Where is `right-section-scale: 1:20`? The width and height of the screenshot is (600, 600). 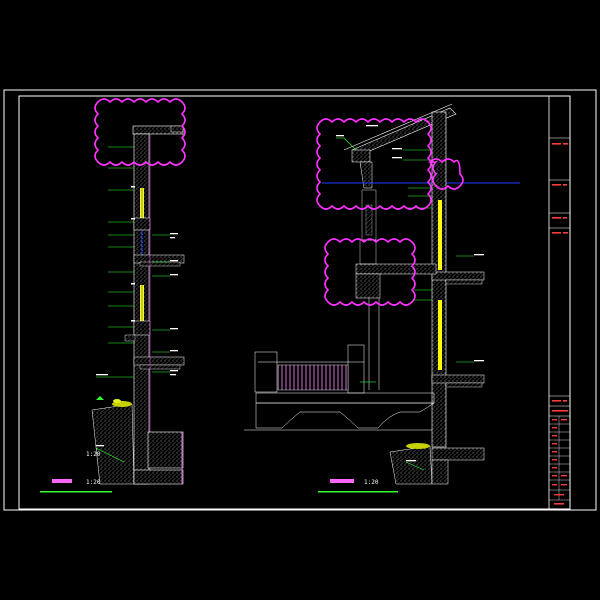 right-section-scale: 1:20 is located at coordinates (371, 482).